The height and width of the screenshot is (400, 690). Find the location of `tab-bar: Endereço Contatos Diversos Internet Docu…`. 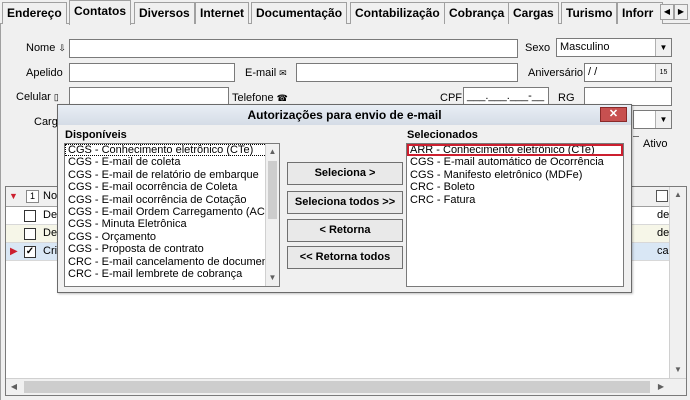

tab-bar: Endereço Contatos Diversos Internet Docu… is located at coordinates (345, 12).